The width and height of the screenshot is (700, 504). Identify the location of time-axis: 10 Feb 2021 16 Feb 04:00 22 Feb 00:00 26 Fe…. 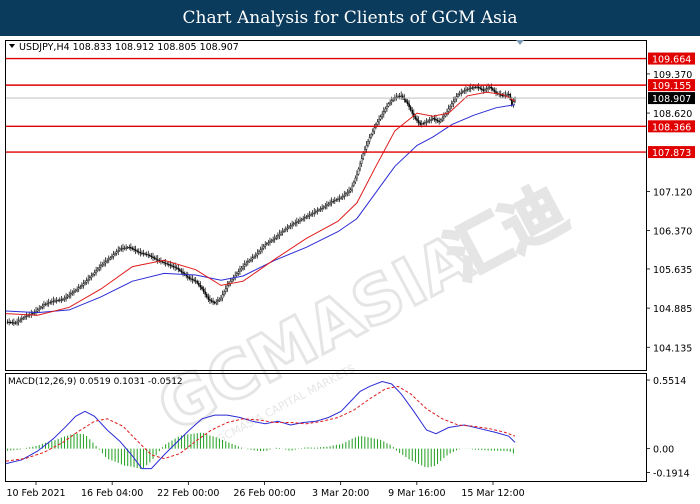
(265, 490).